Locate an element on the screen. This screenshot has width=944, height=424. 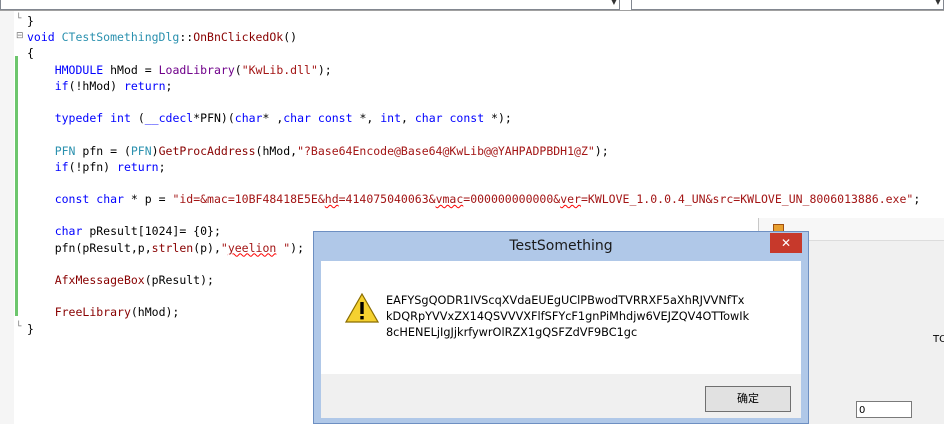
code-token: return is located at coordinates (144, 85).